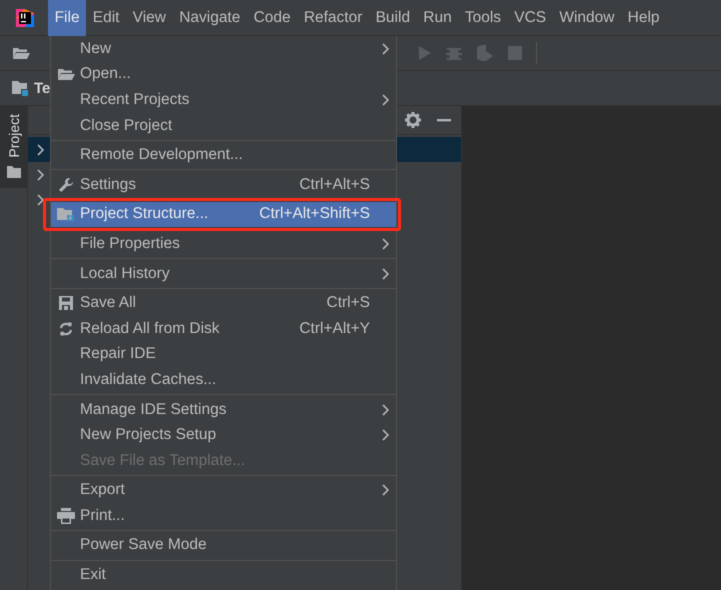 The image size is (721, 590). Describe the element at coordinates (125, 273) in the screenshot. I see `menu-item-label: Local History` at that location.